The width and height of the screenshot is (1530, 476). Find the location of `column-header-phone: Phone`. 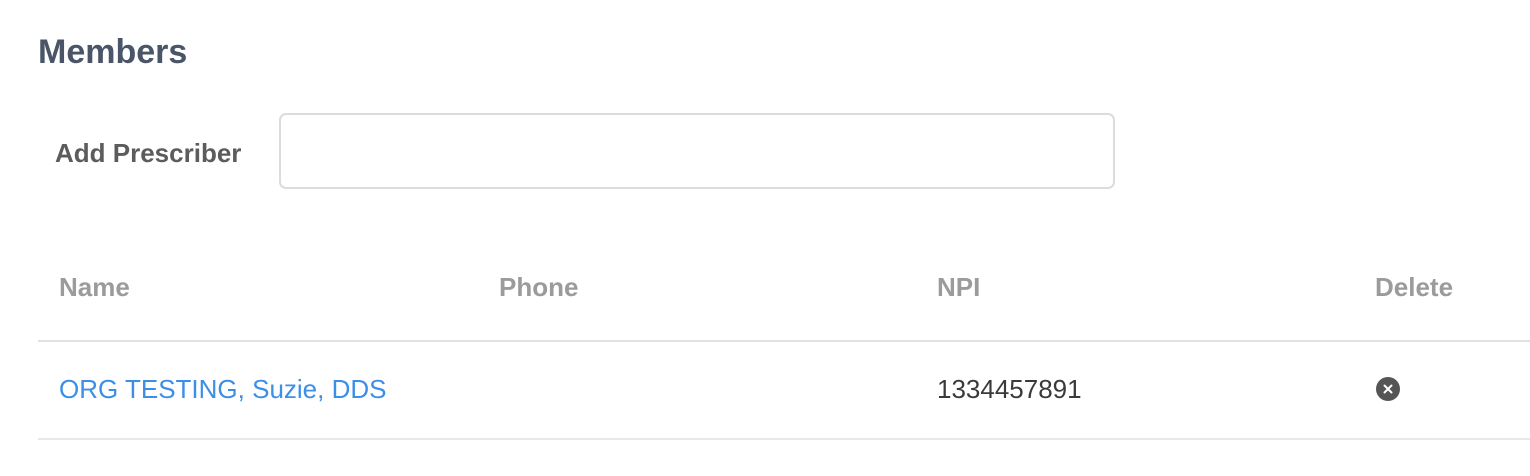

column-header-phone: Phone is located at coordinates (538, 287).